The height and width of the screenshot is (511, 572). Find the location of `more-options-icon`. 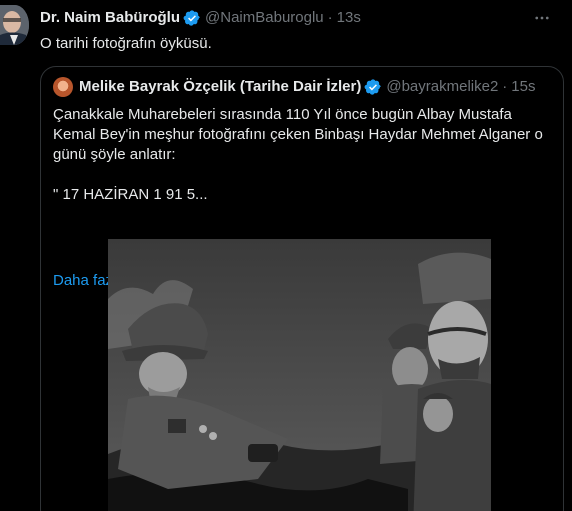

more-options-icon is located at coordinates (542, 18).